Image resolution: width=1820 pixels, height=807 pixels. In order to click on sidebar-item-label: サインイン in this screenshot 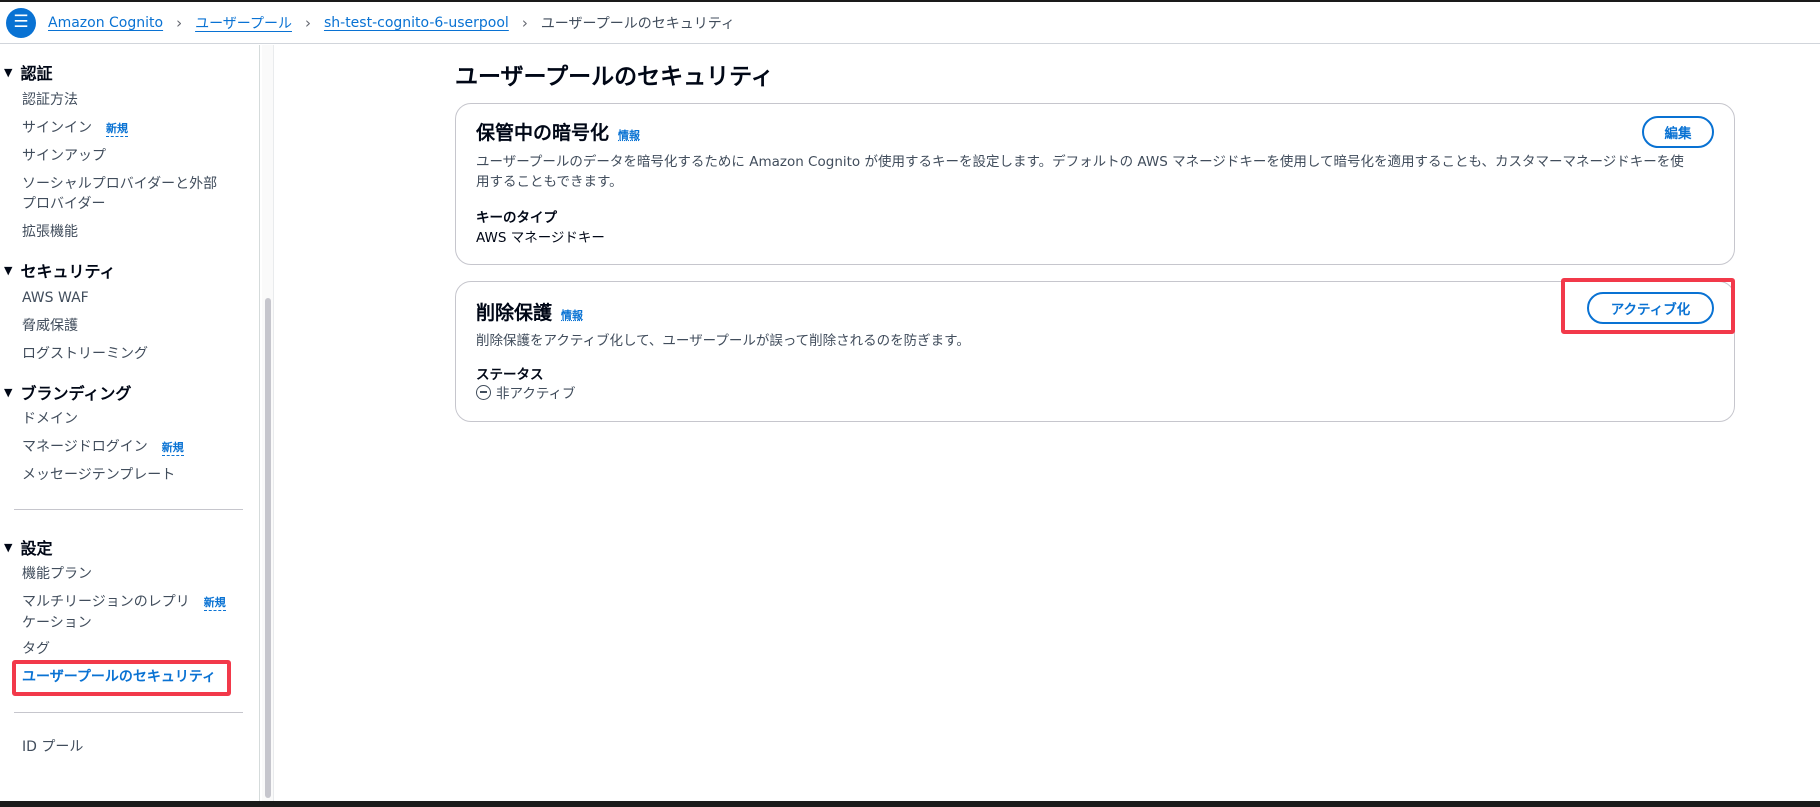, I will do `click(57, 128)`.